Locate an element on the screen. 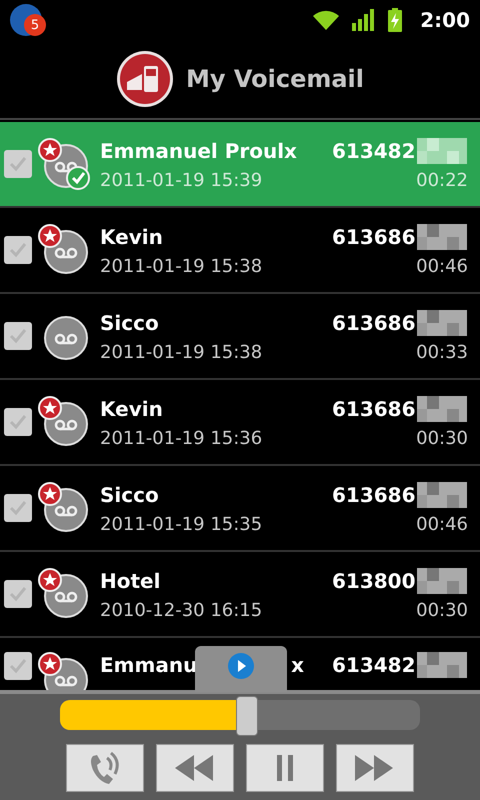  voicemail-item: Hotel 613800 2010-12-30 16:15 00:30 is located at coordinates (240, 595).